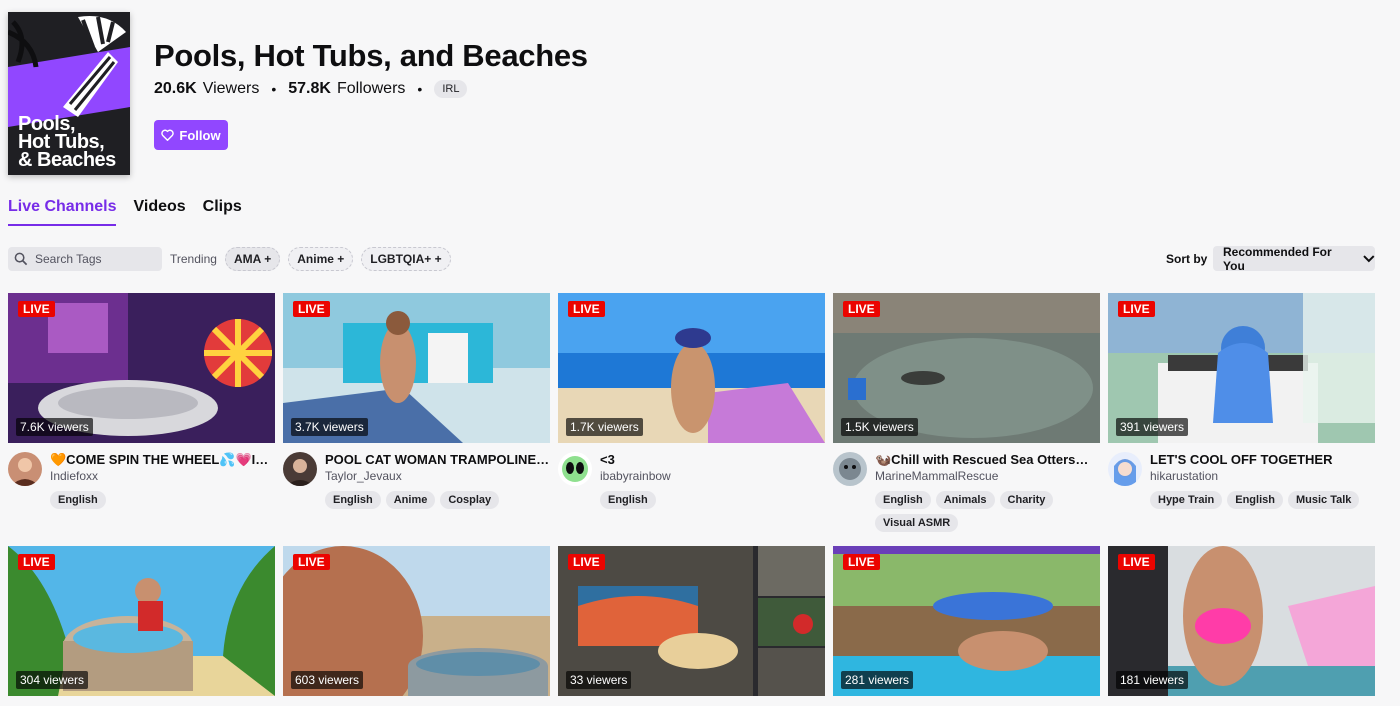 The image size is (1400, 706). Describe the element at coordinates (52, 680) in the screenshot. I see `viewer-count: 304 viewers` at that location.